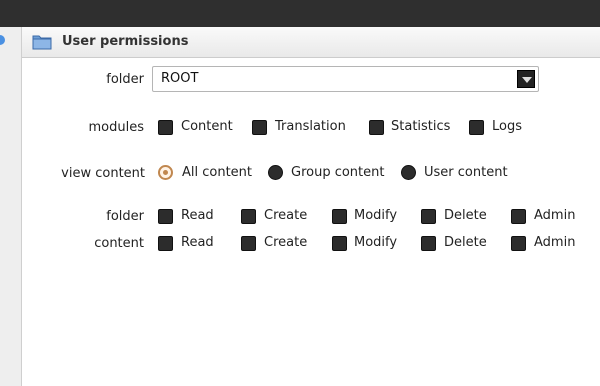 The height and width of the screenshot is (386, 600). Describe the element at coordinates (376, 242) in the screenshot. I see `content-modify-label: Modify` at that location.